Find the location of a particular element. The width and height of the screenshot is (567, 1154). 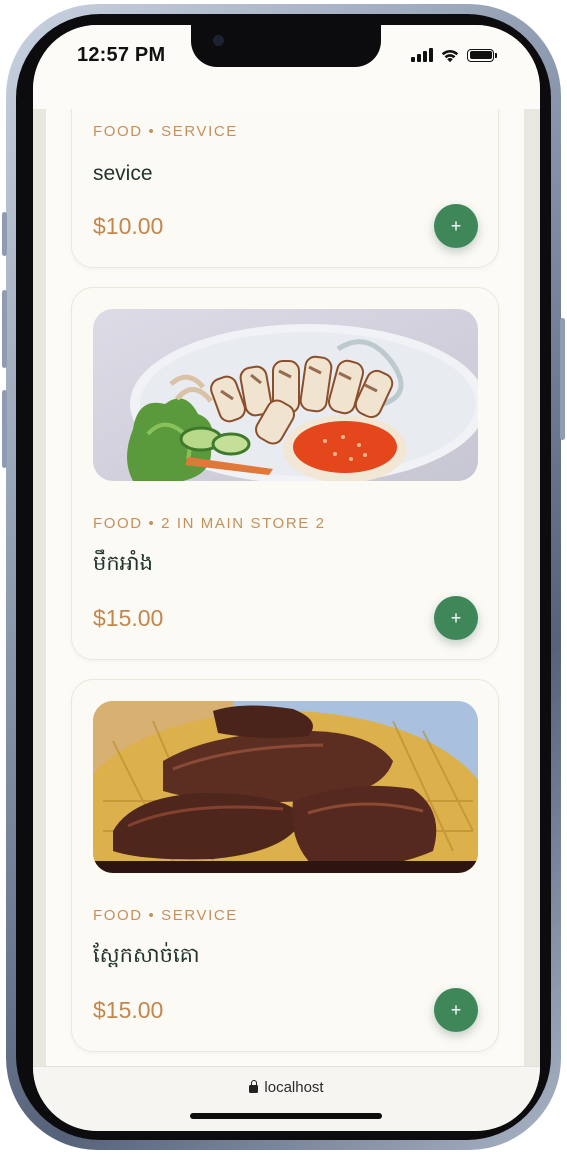

product-name: ស្ពែកសាច់គោ is located at coordinates (146, 955).